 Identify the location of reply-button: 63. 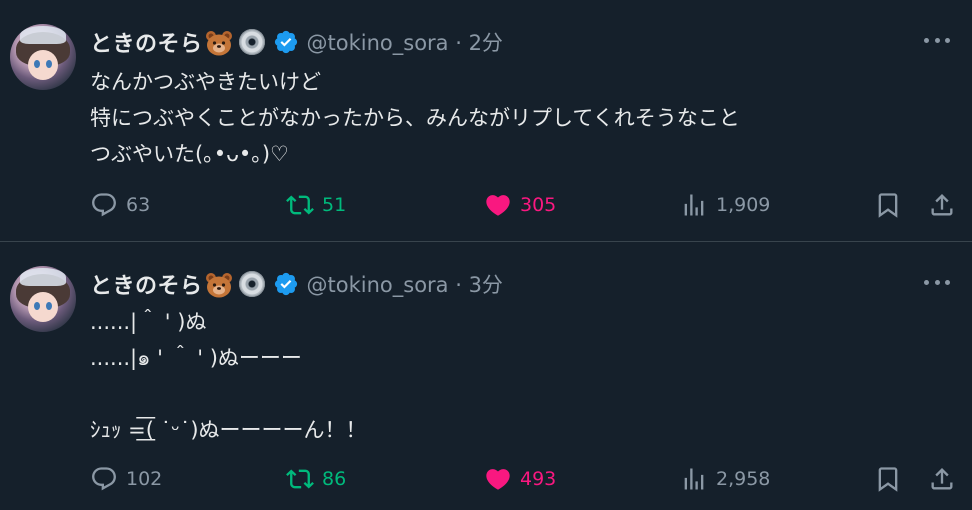
(120, 205).